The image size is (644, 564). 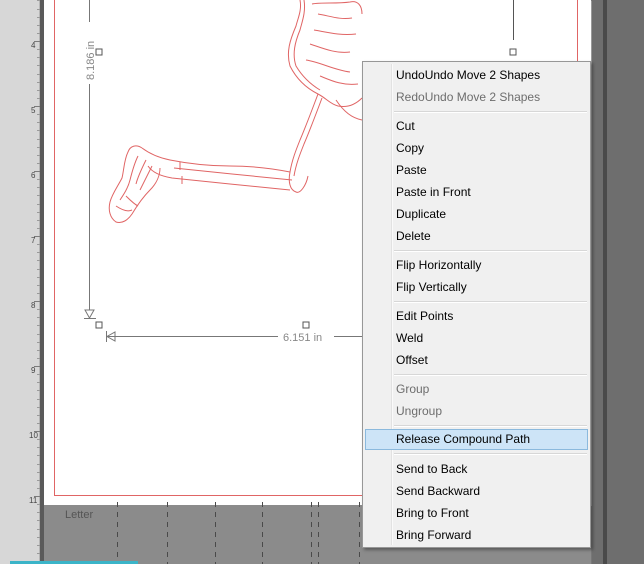 What do you see at coordinates (513, 52) in the screenshot?
I see `resize-handle-right-mid` at bounding box center [513, 52].